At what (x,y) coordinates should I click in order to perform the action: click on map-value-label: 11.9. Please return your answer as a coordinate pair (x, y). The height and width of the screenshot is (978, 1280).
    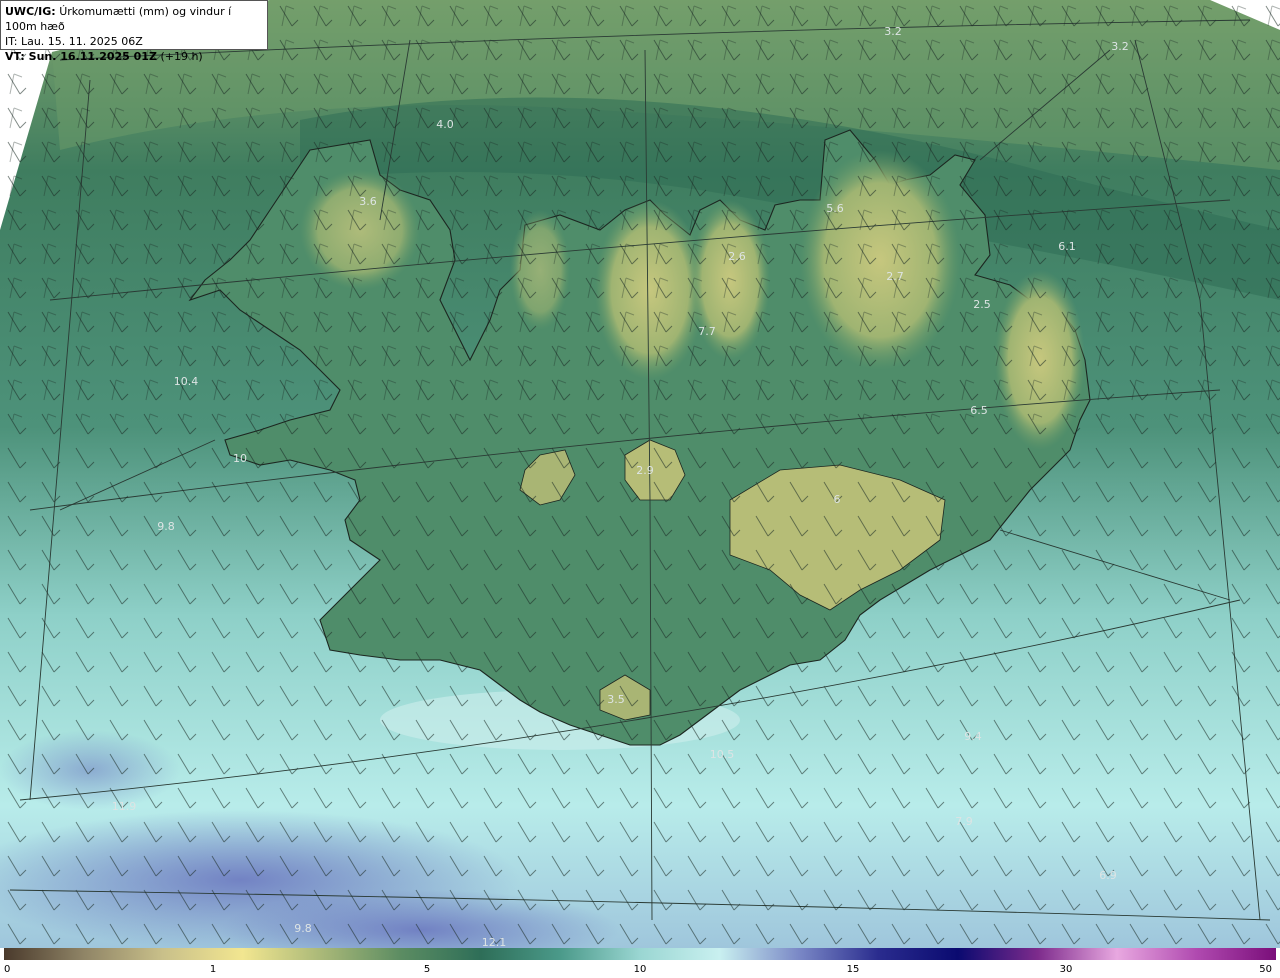
    Looking at the image, I should click on (124, 806).